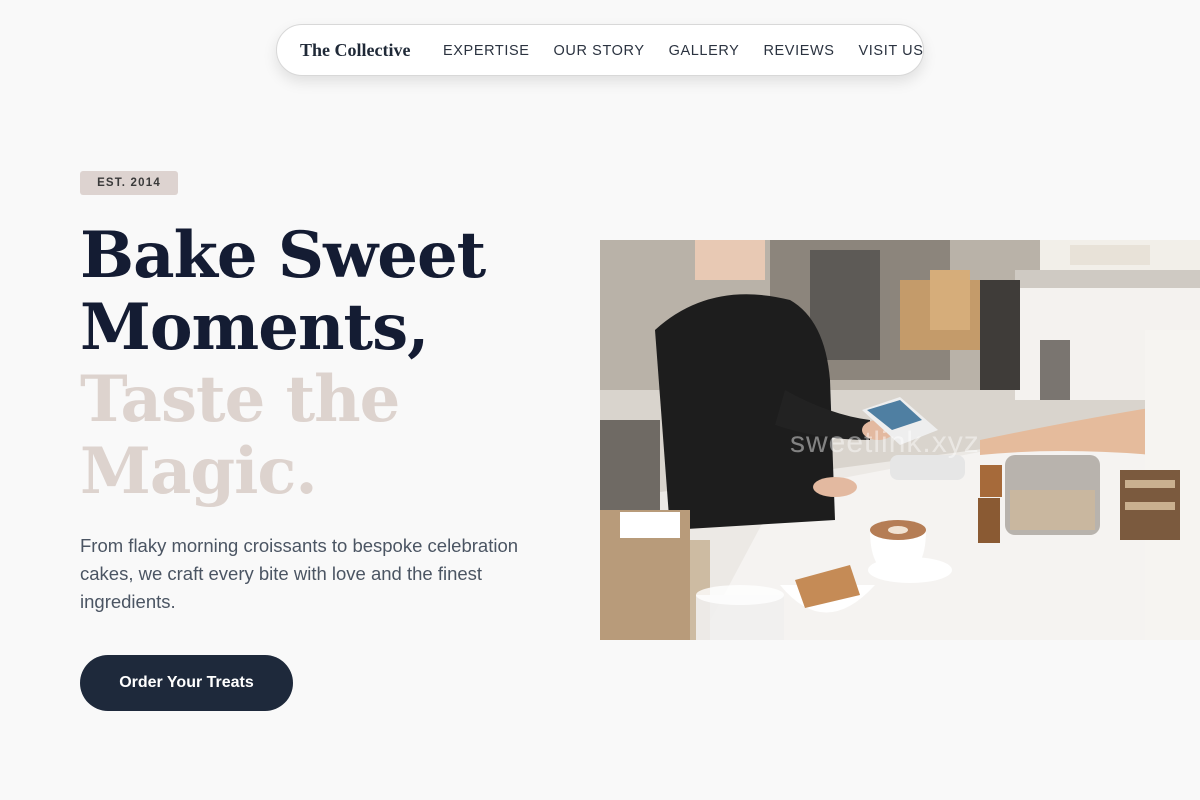  Describe the element at coordinates (129, 183) in the screenshot. I see `established-badge: EST. 2014` at that location.